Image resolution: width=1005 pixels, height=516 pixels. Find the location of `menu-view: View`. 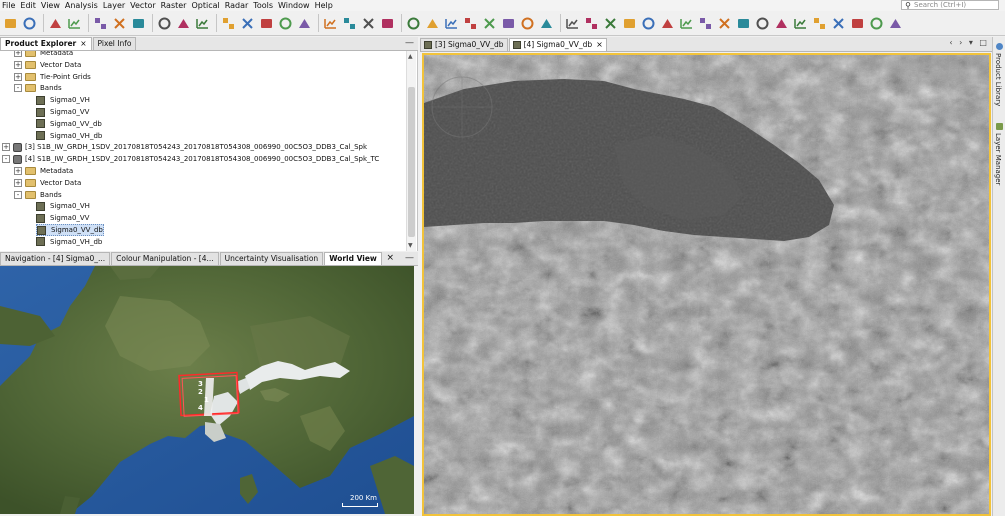

menu-view: View is located at coordinates (51, 5).